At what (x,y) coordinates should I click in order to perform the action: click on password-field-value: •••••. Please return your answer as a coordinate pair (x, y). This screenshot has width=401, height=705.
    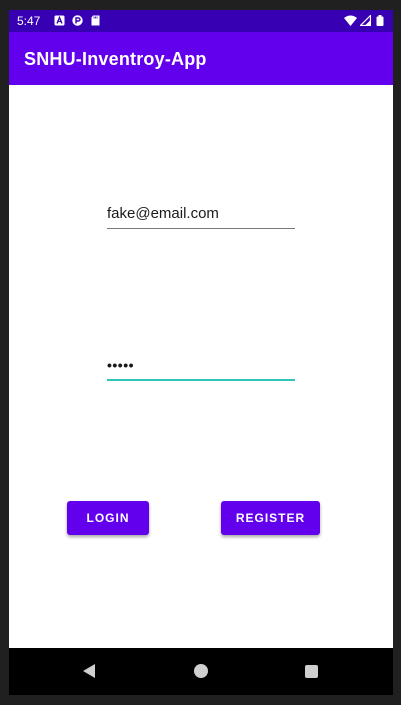
    Looking at the image, I should click on (121, 365).